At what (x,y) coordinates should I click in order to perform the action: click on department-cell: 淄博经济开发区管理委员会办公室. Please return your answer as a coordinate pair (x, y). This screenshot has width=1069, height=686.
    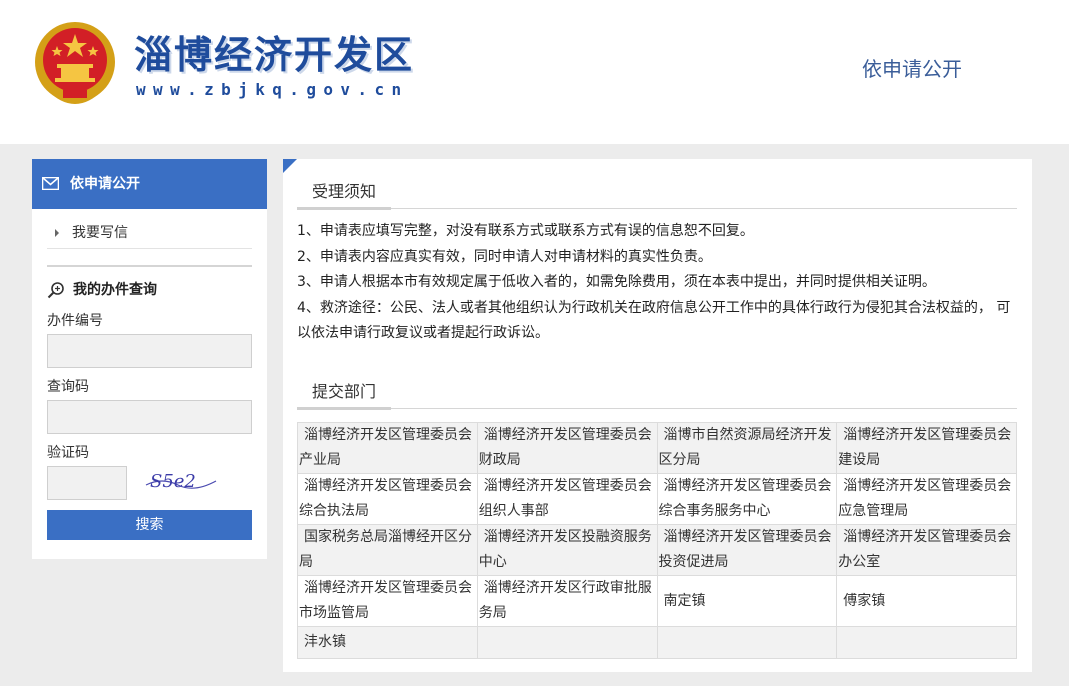
    Looking at the image, I should click on (926, 550).